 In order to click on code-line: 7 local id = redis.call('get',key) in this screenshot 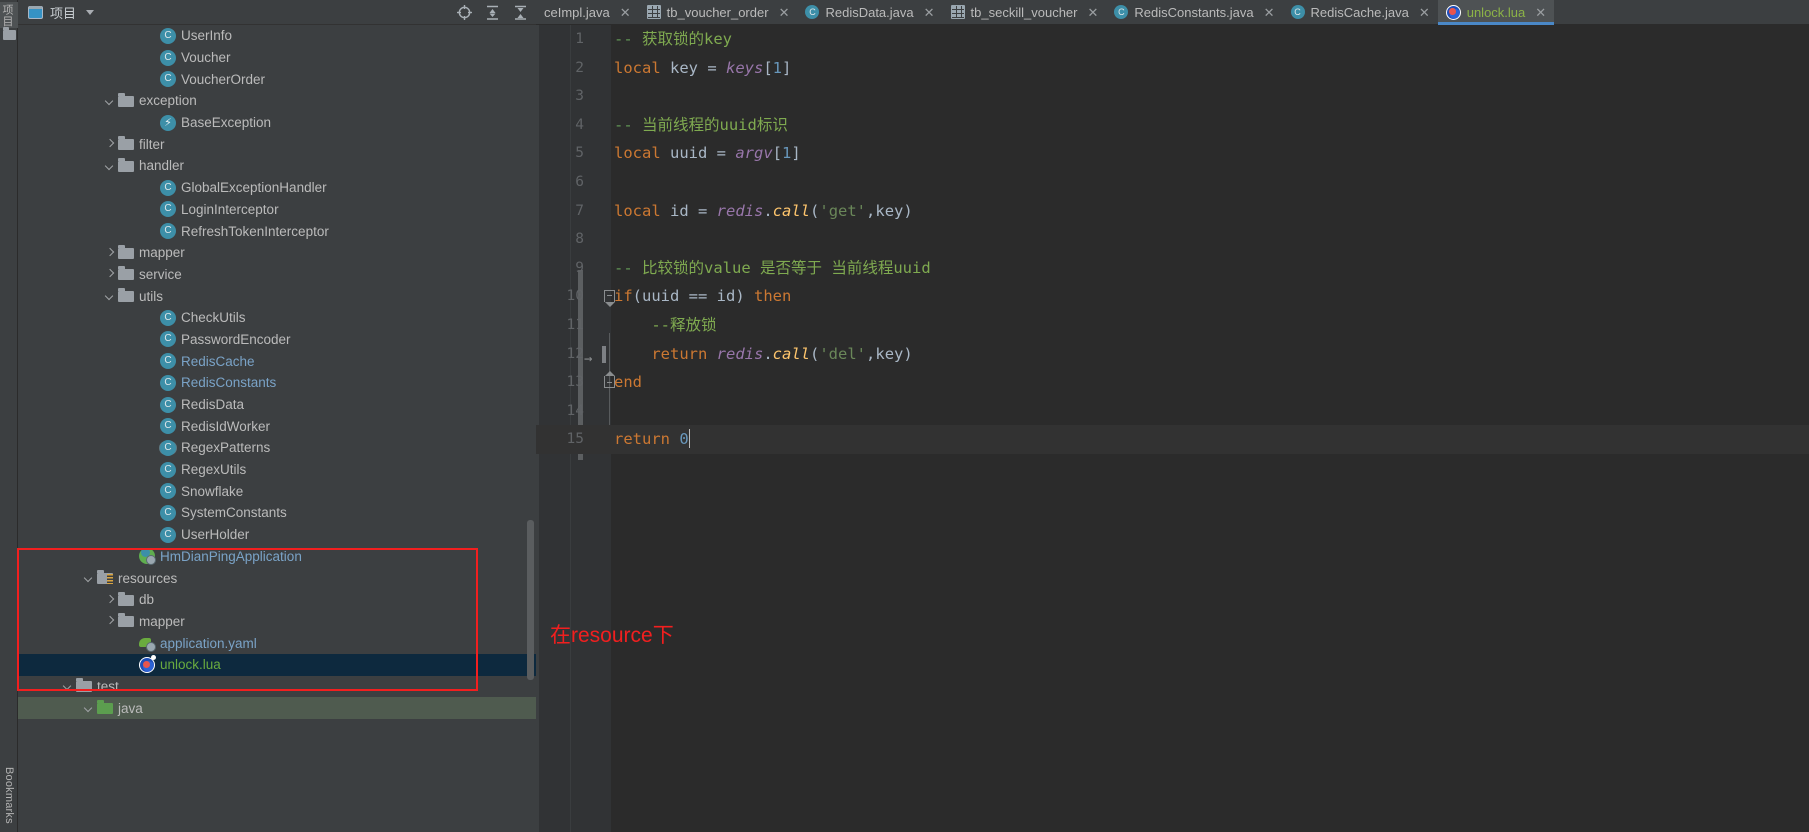, I will do `click(1172, 211)`.